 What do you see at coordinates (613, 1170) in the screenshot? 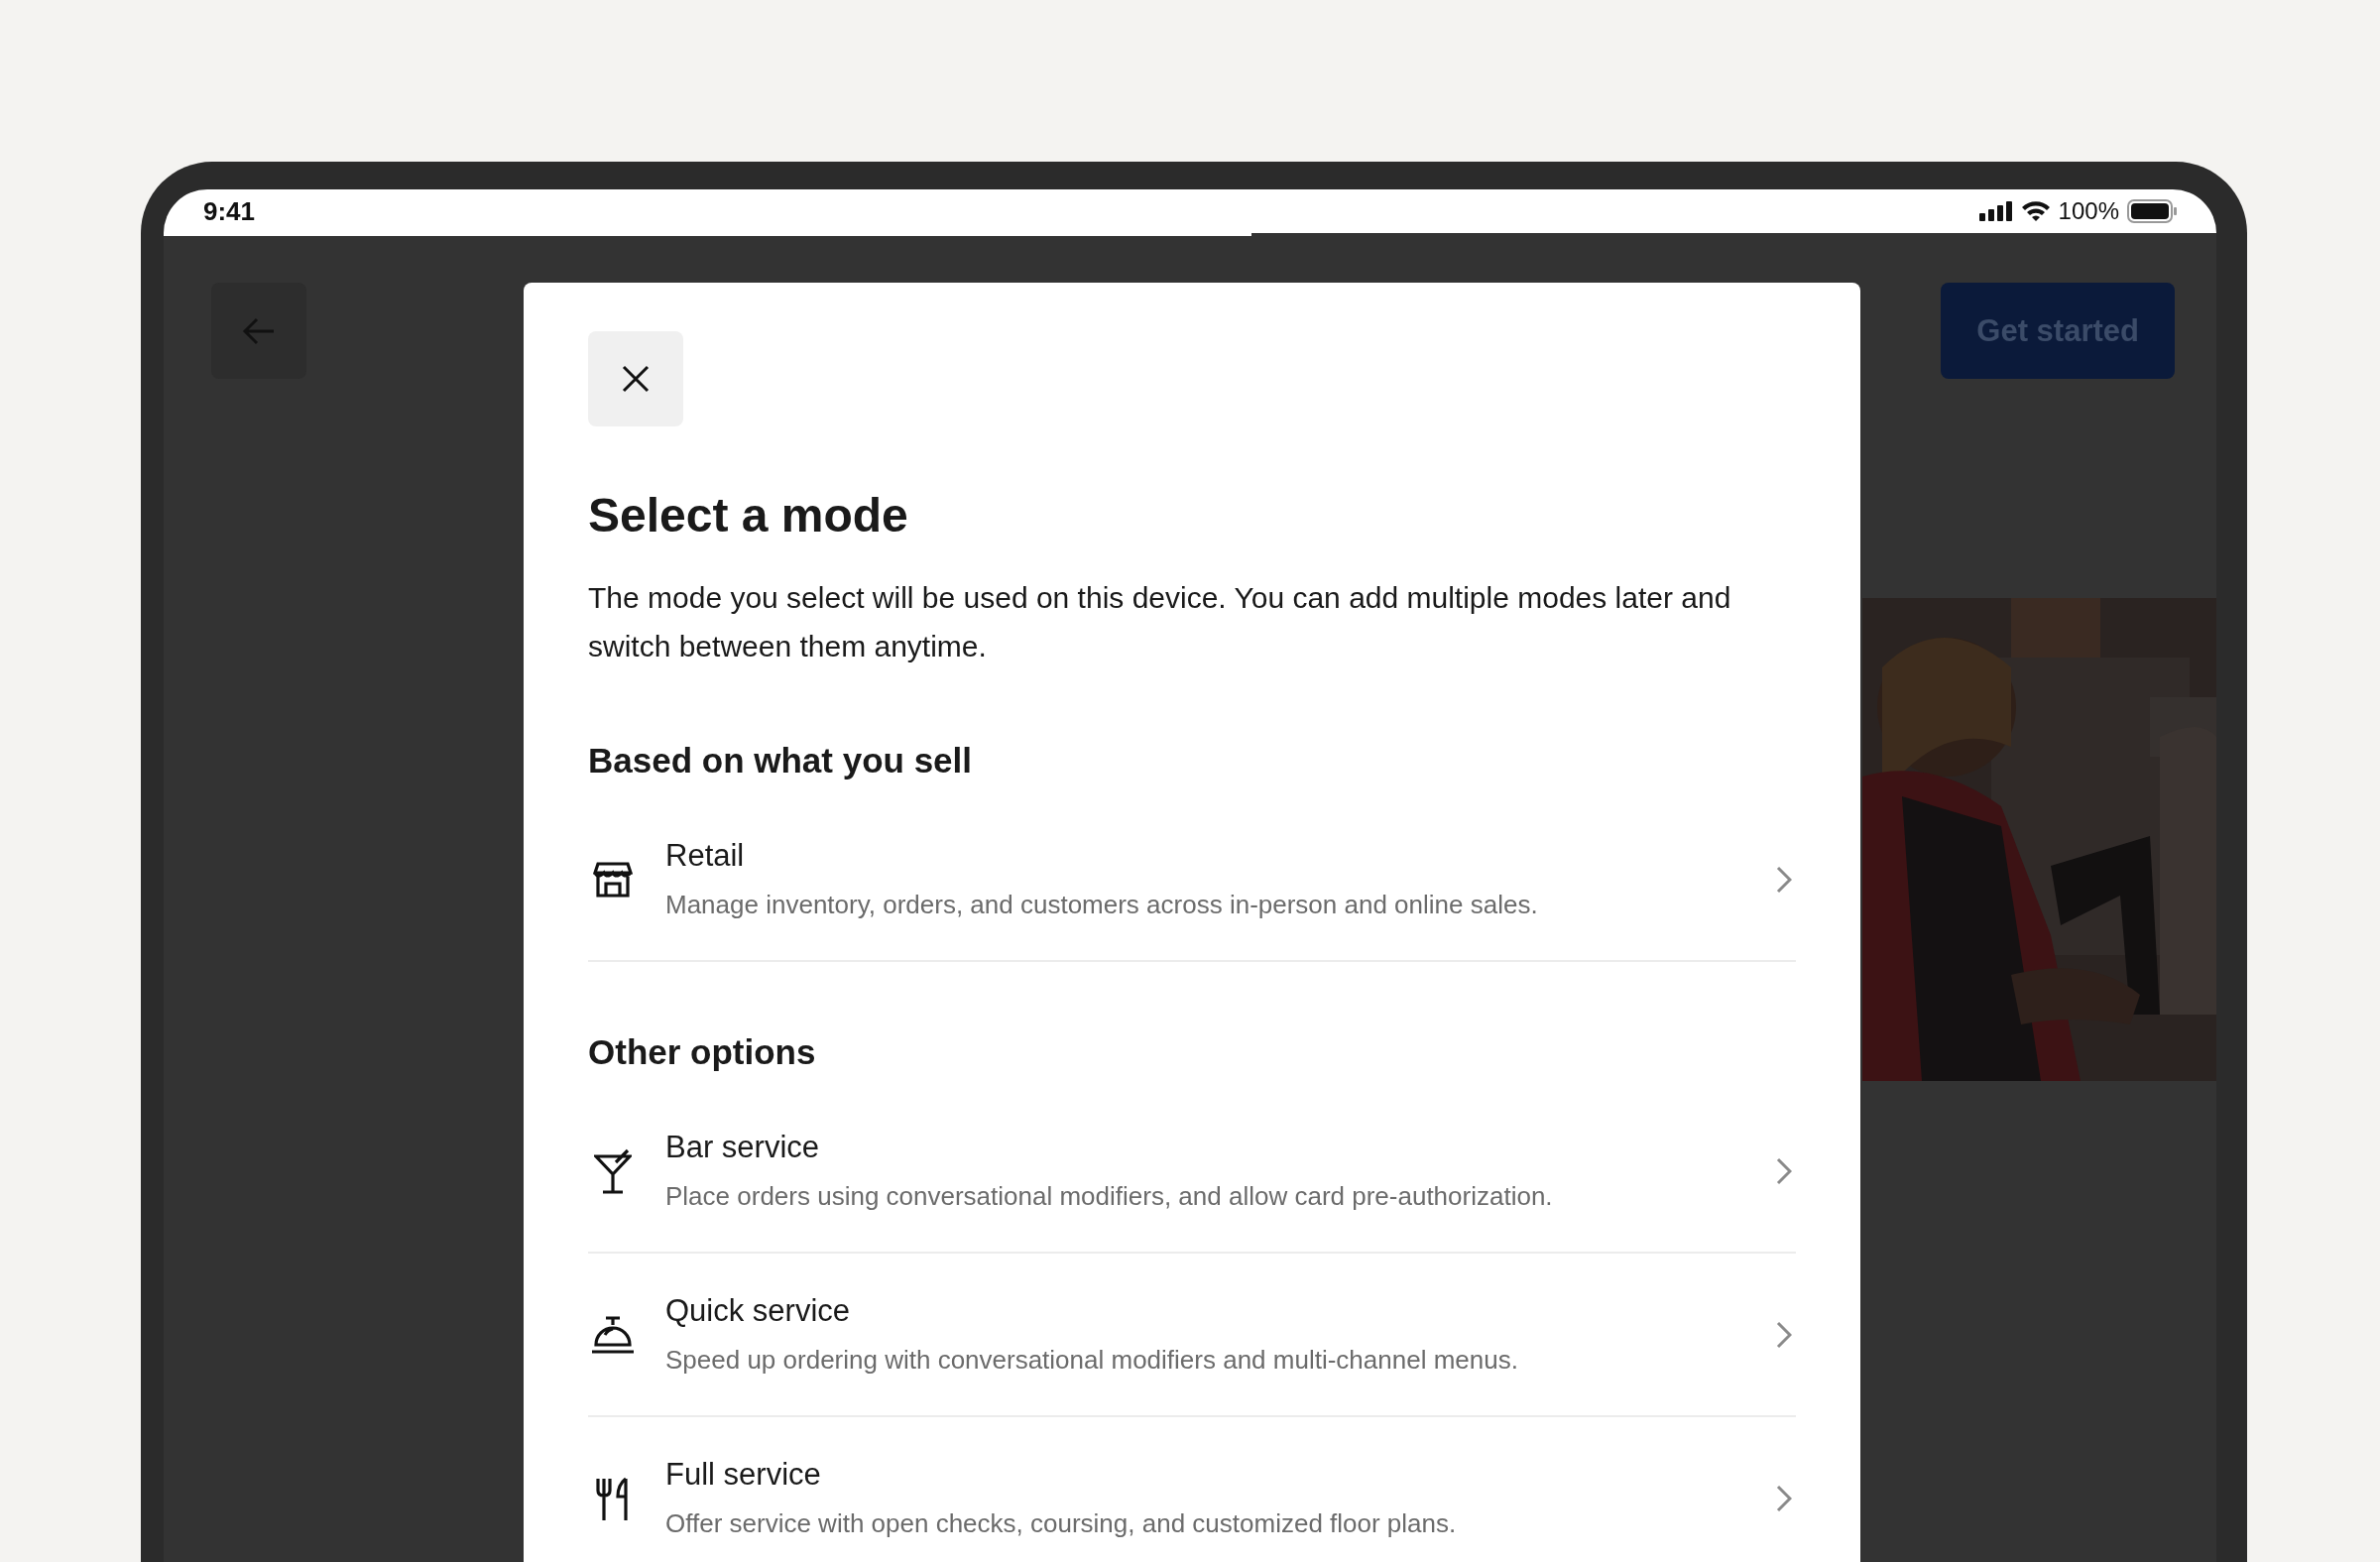
I see `cocktail-glass-icon` at bounding box center [613, 1170].